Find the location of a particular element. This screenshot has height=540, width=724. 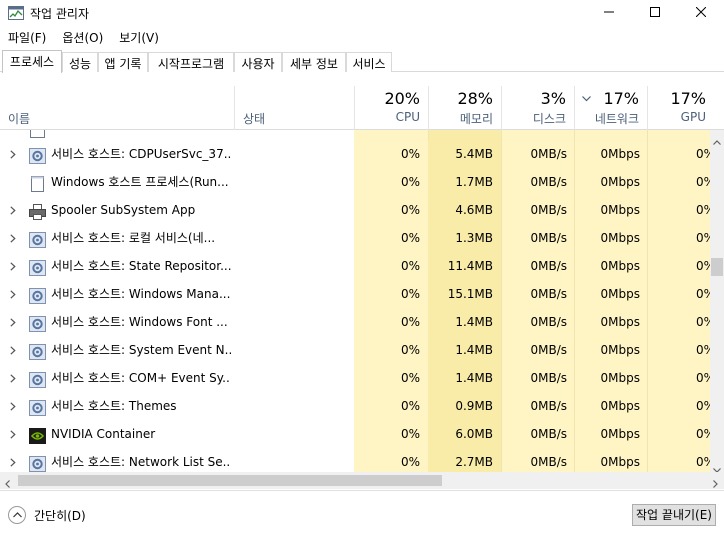

column-gpu: 17% GPU is located at coordinates (681, 108).